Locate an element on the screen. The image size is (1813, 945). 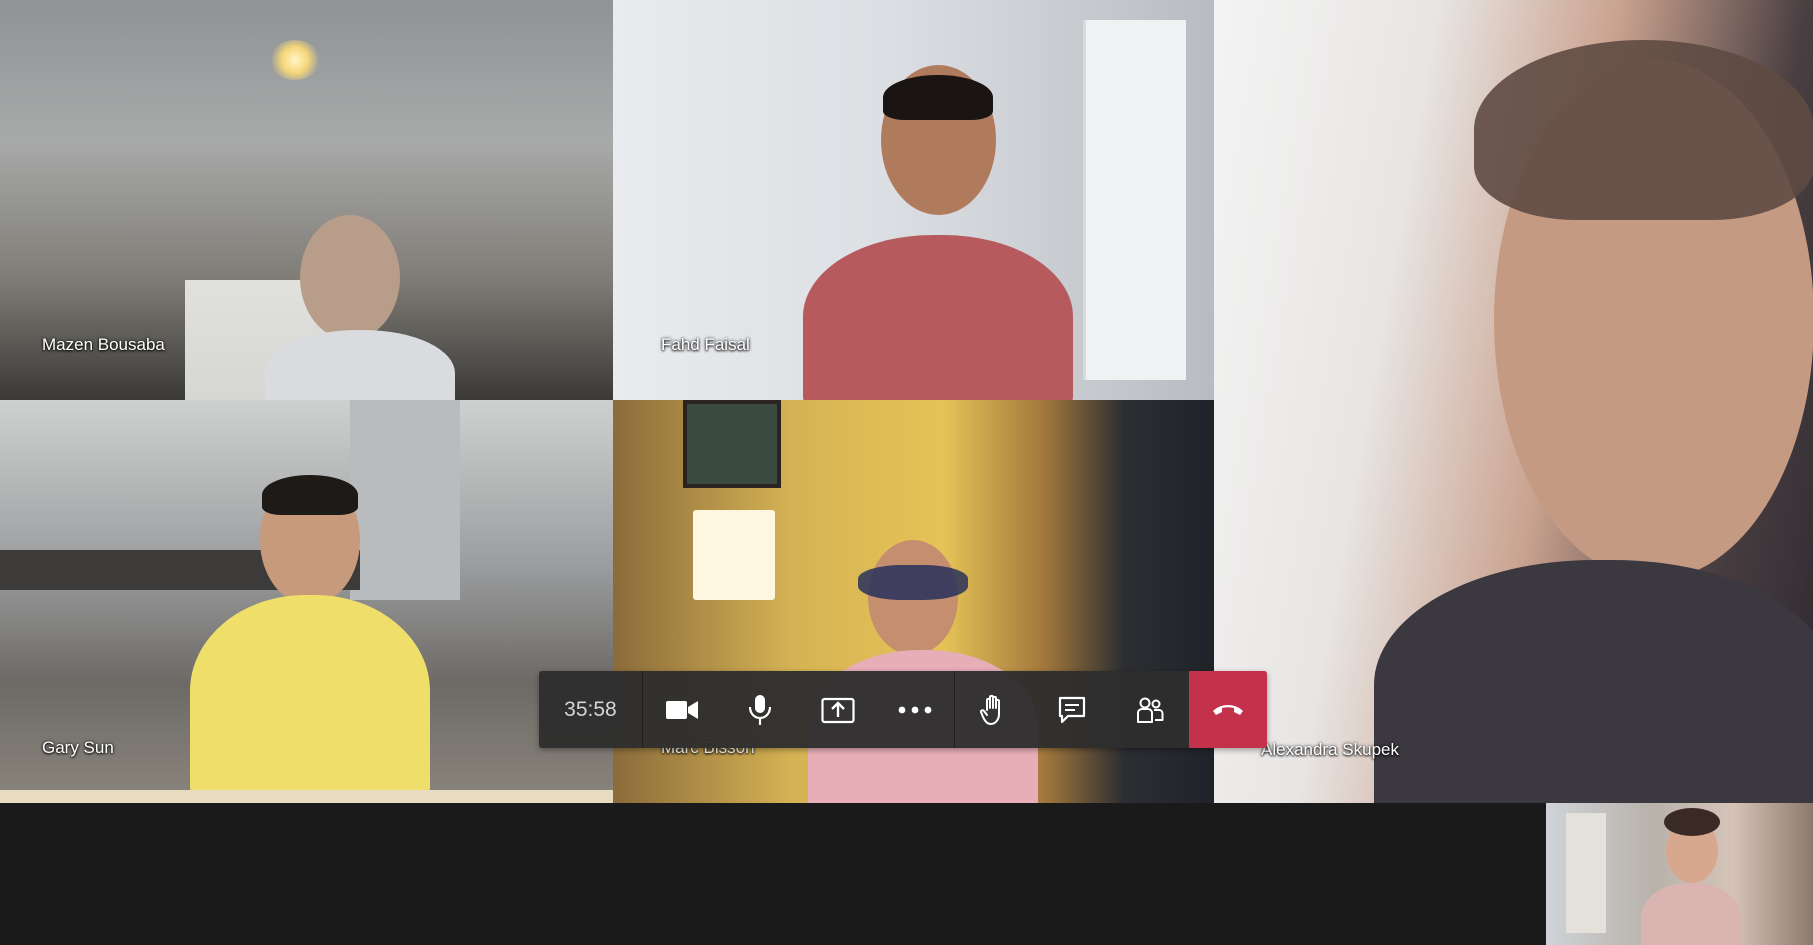
raise-hand-button is located at coordinates (994, 709).